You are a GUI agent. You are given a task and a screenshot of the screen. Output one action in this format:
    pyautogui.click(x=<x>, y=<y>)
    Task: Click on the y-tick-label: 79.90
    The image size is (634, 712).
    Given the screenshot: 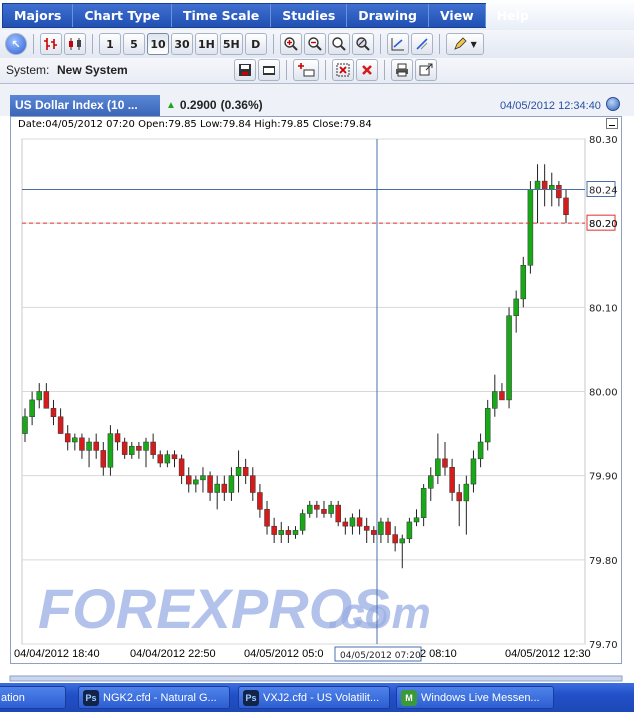 What is the action you would take?
    pyautogui.click(x=603, y=477)
    